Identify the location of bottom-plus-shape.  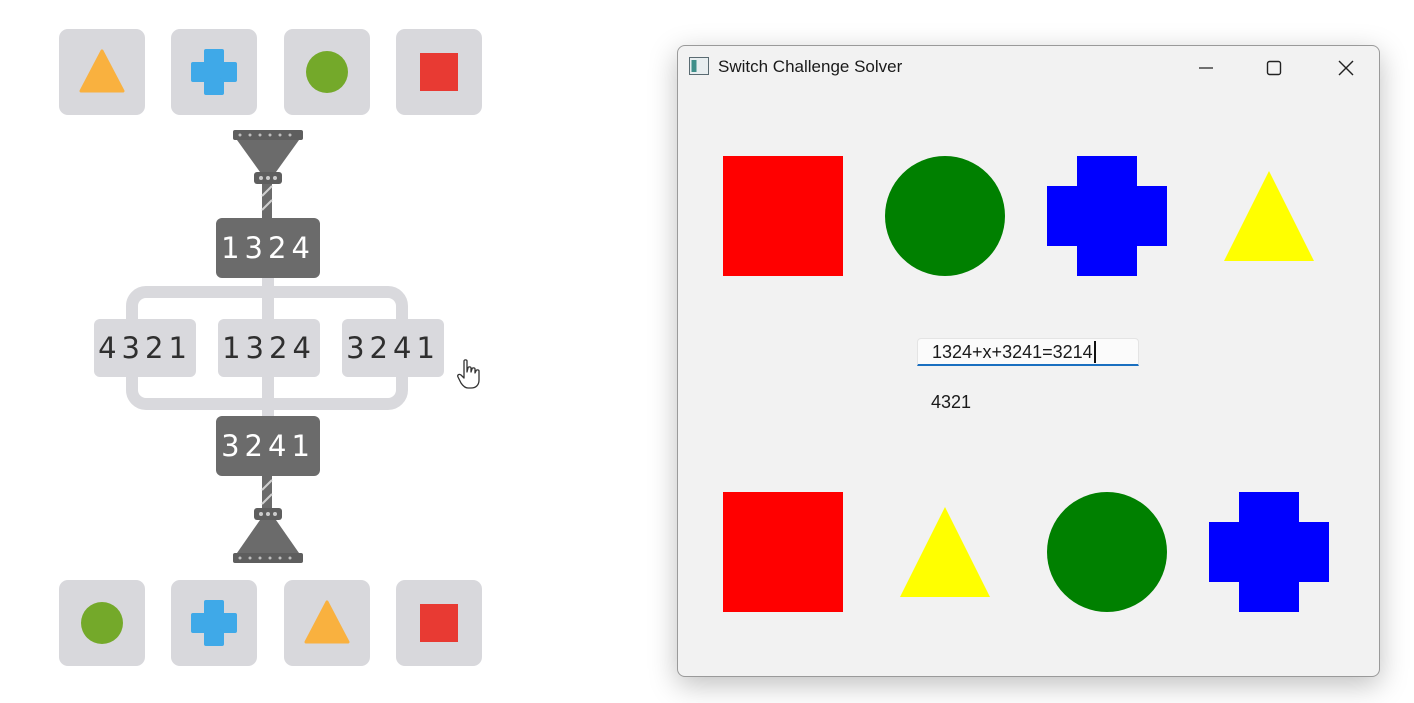
(1269, 552).